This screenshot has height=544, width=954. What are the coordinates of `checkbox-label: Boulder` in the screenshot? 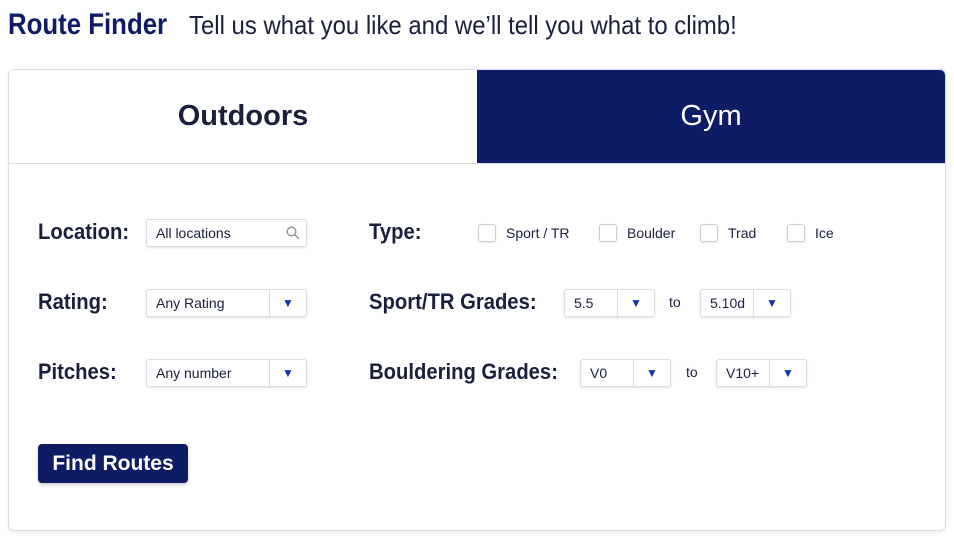 It's located at (651, 233).